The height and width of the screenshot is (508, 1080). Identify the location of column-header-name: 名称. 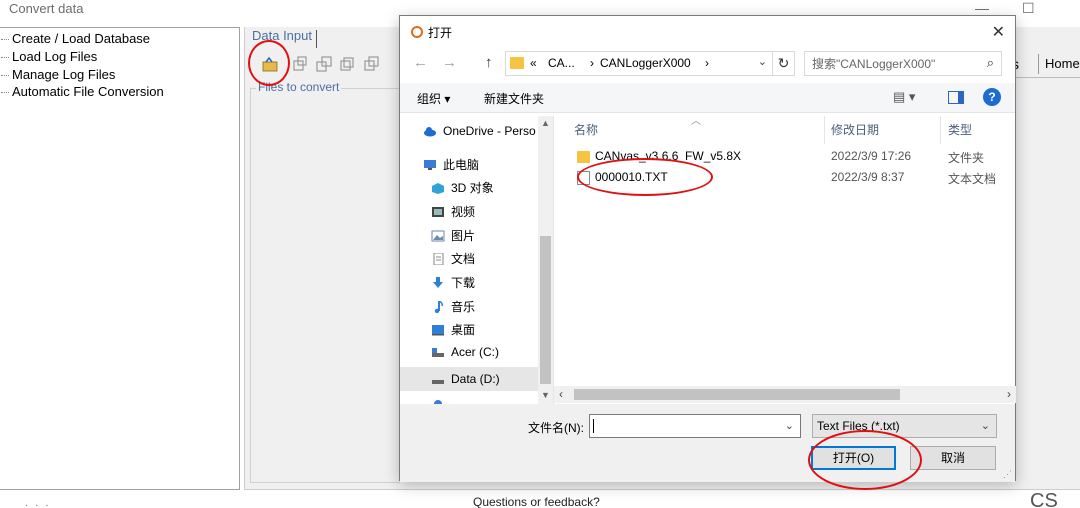
(586, 129).